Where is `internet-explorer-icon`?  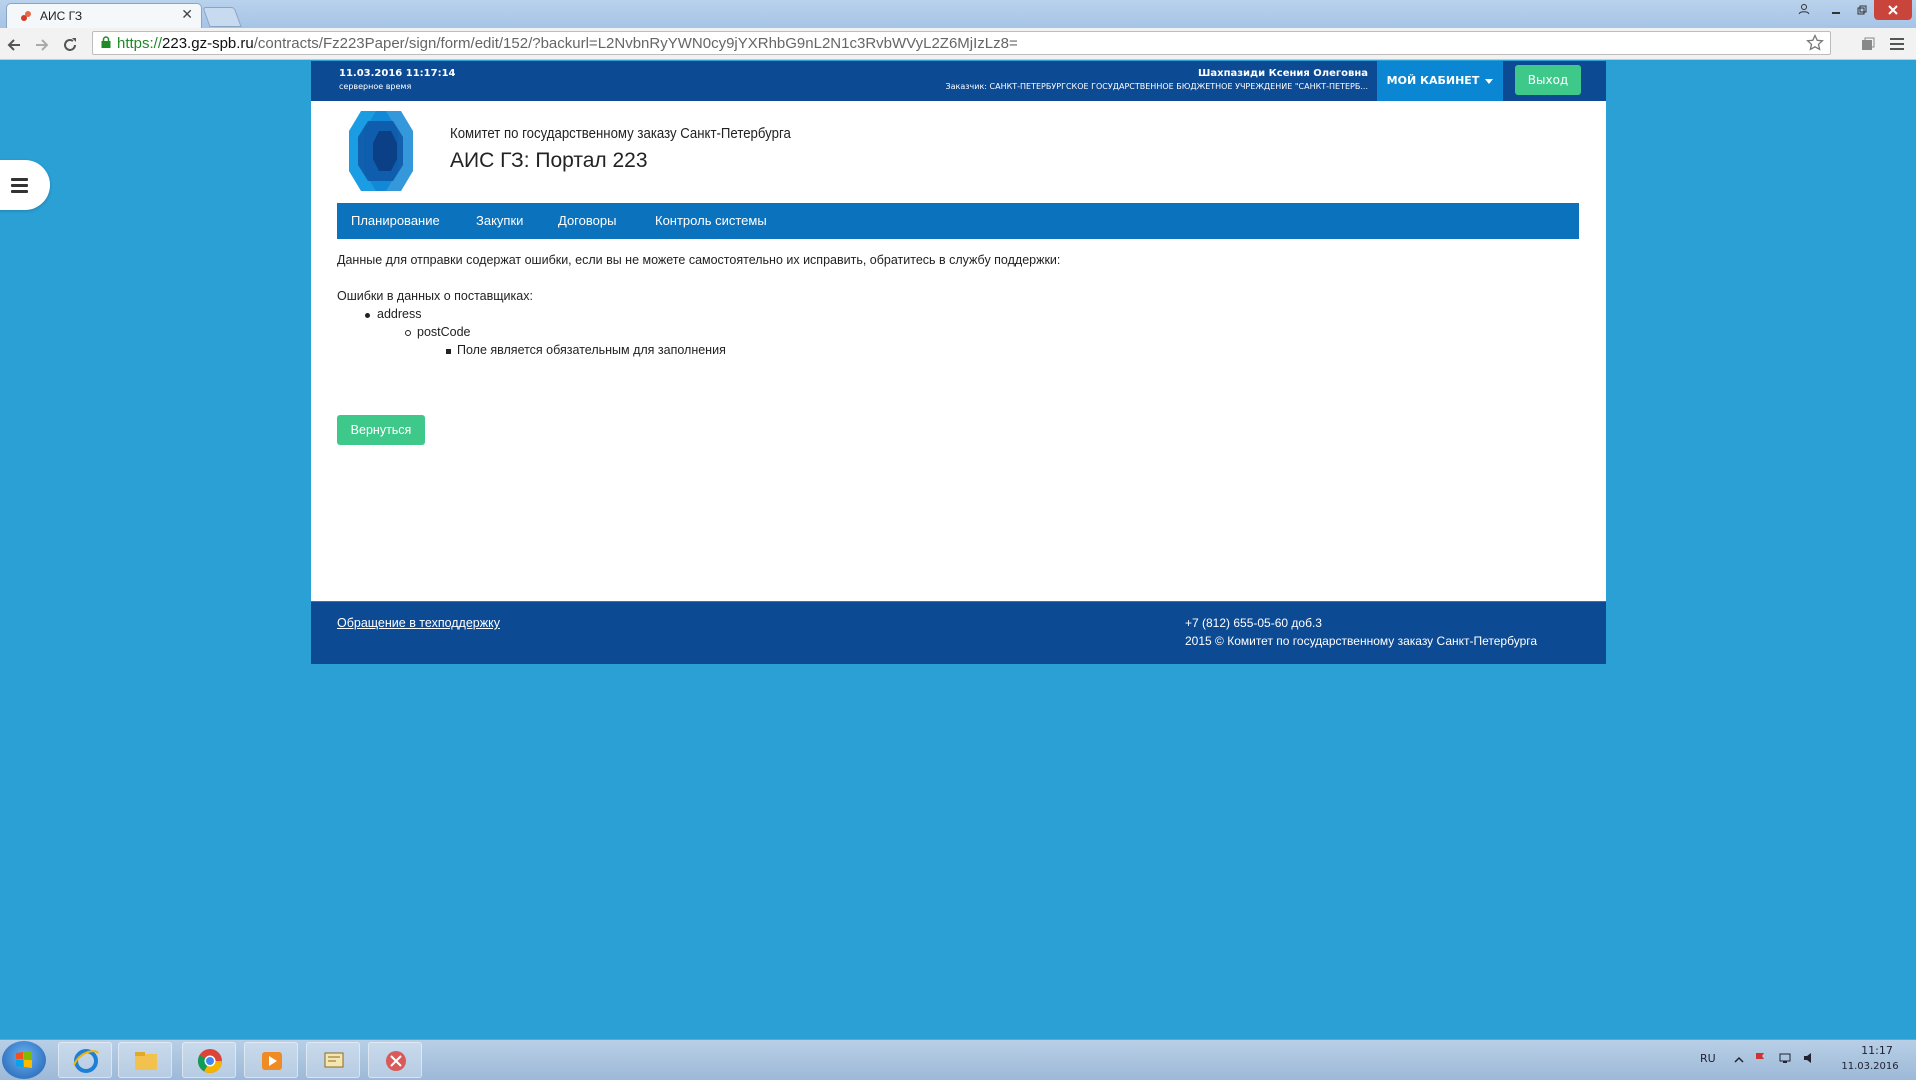 internet-explorer-icon is located at coordinates (86, 1061).